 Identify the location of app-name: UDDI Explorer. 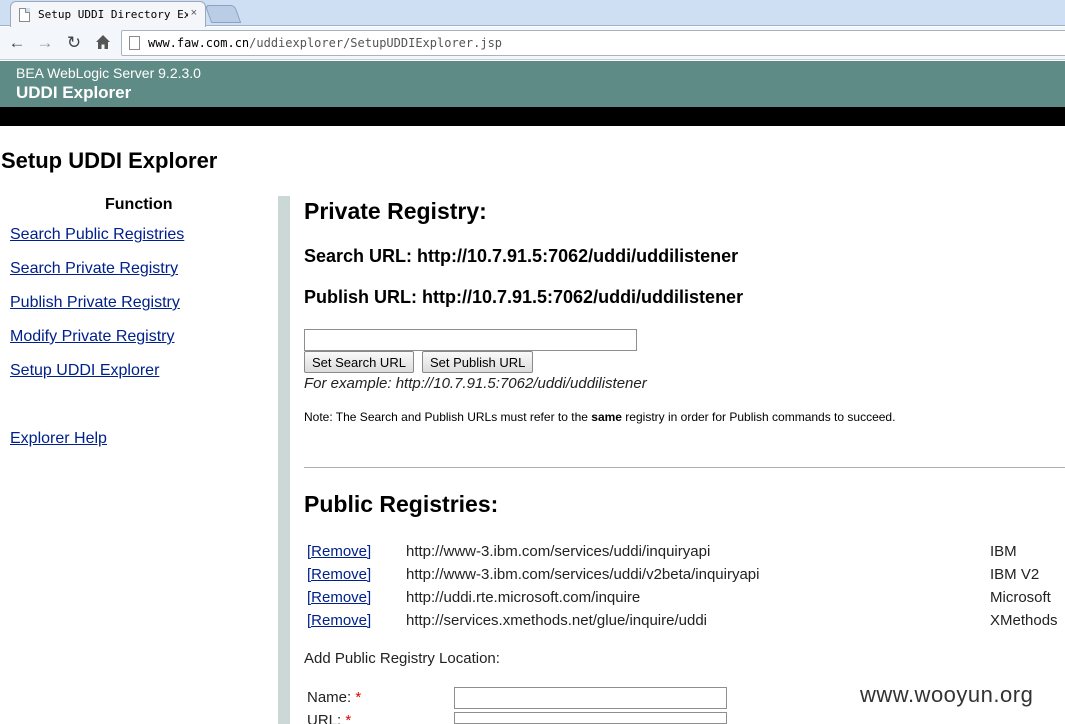
(74, 92).